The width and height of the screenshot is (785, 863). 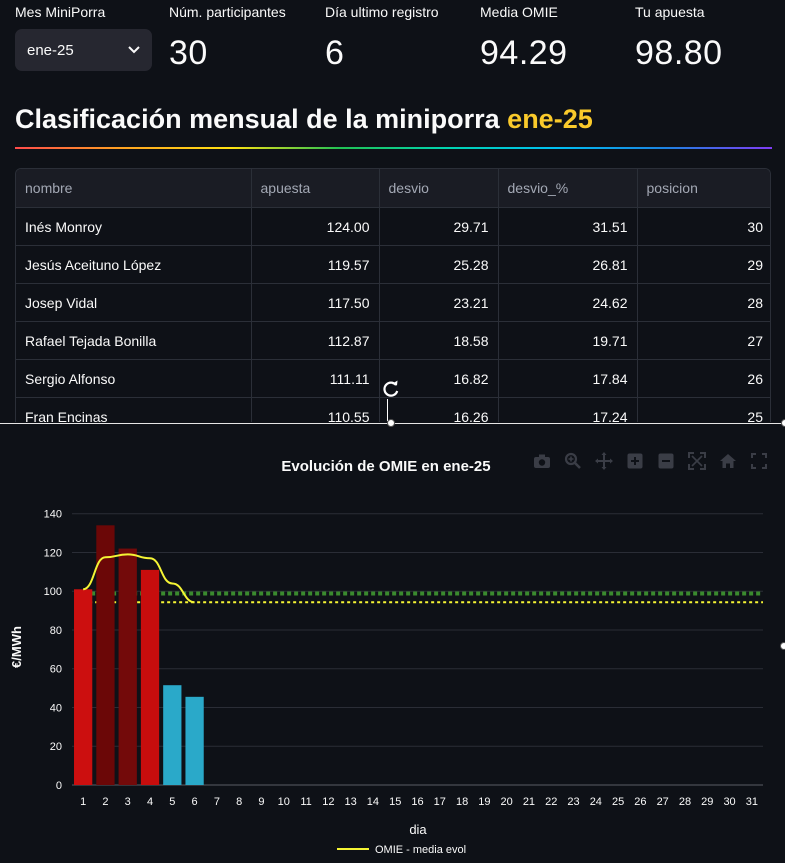 I want to click on cell-apuesta: 112.87, so click(x=315, y=340).